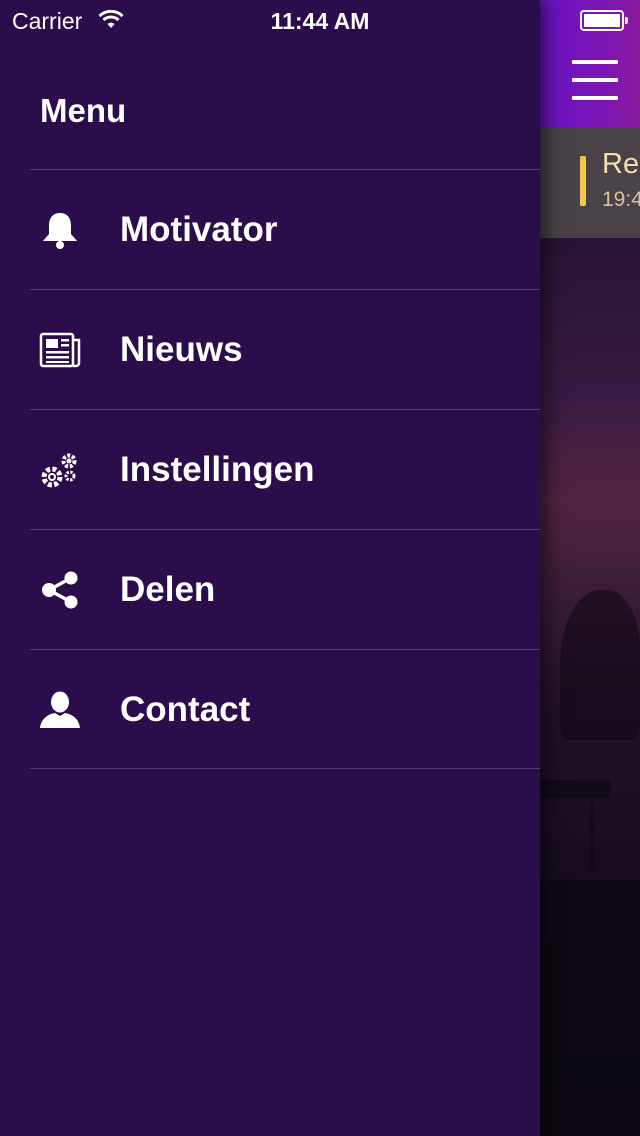 The height and width of the screenshot is (1136, 640). Describe the element at coordinates (217, 469) in the screenshot. I see `menu-item-label: Instellingen` at that location.